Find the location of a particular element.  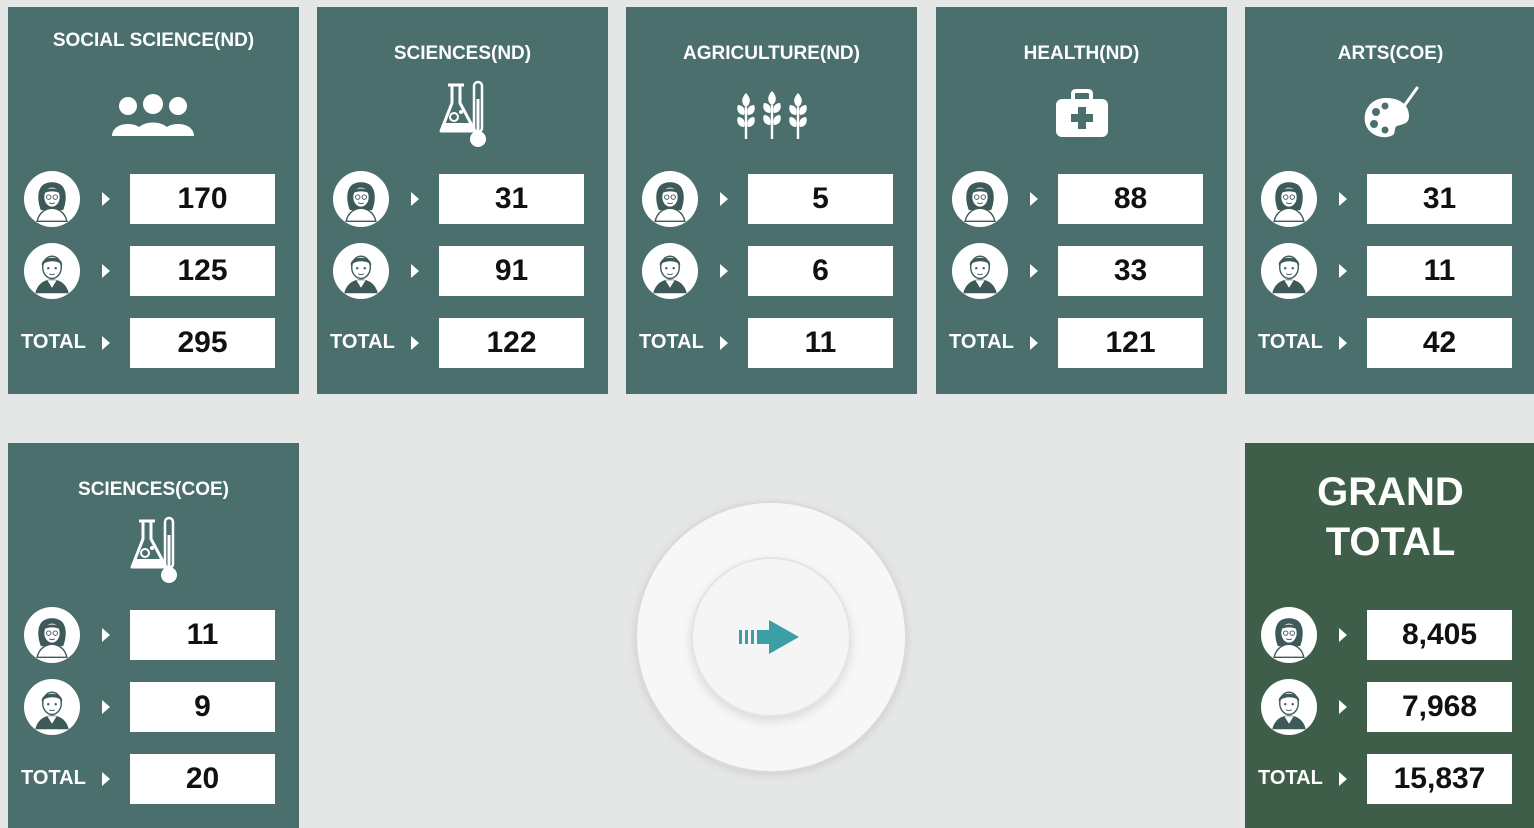

total-row: TOTAL 20 is located at coordinates (153, 779).